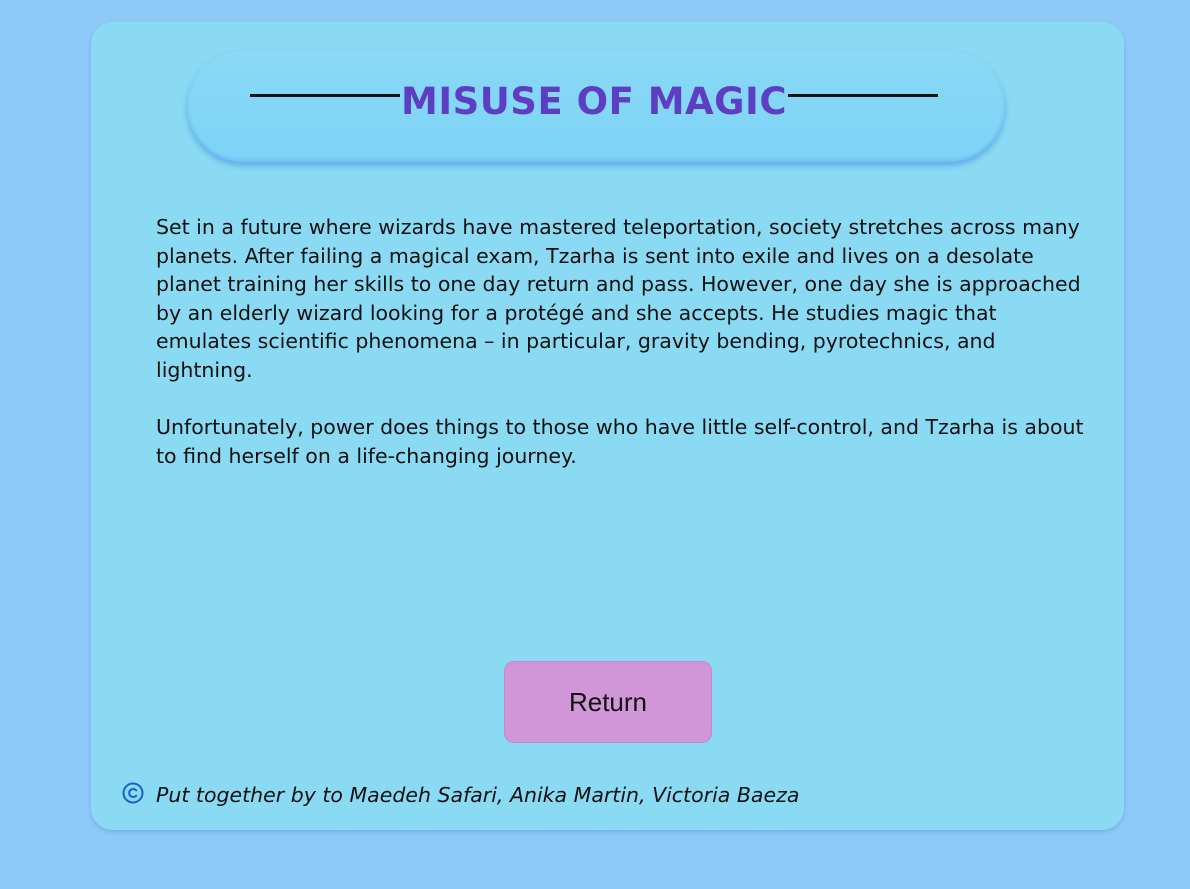 This screenshot has width=1190, height=889. What do you see at coordinates (608, 702) in the screenshot?
I see `return-button: Return` at bounding box center [608, 702].